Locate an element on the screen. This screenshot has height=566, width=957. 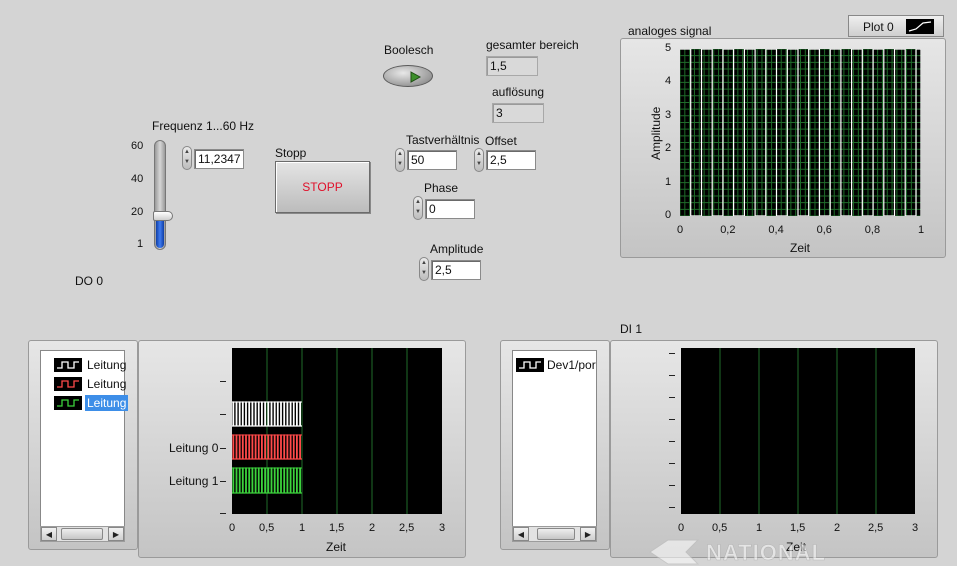
phase-label: Phase is located at coordinates (441, 188).